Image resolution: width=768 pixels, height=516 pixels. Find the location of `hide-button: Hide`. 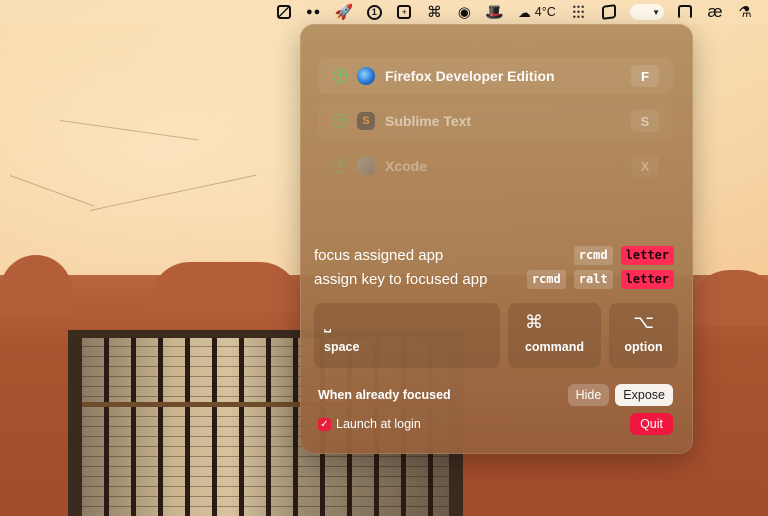

hide-button: Hide is located at coordinates (588, 395).